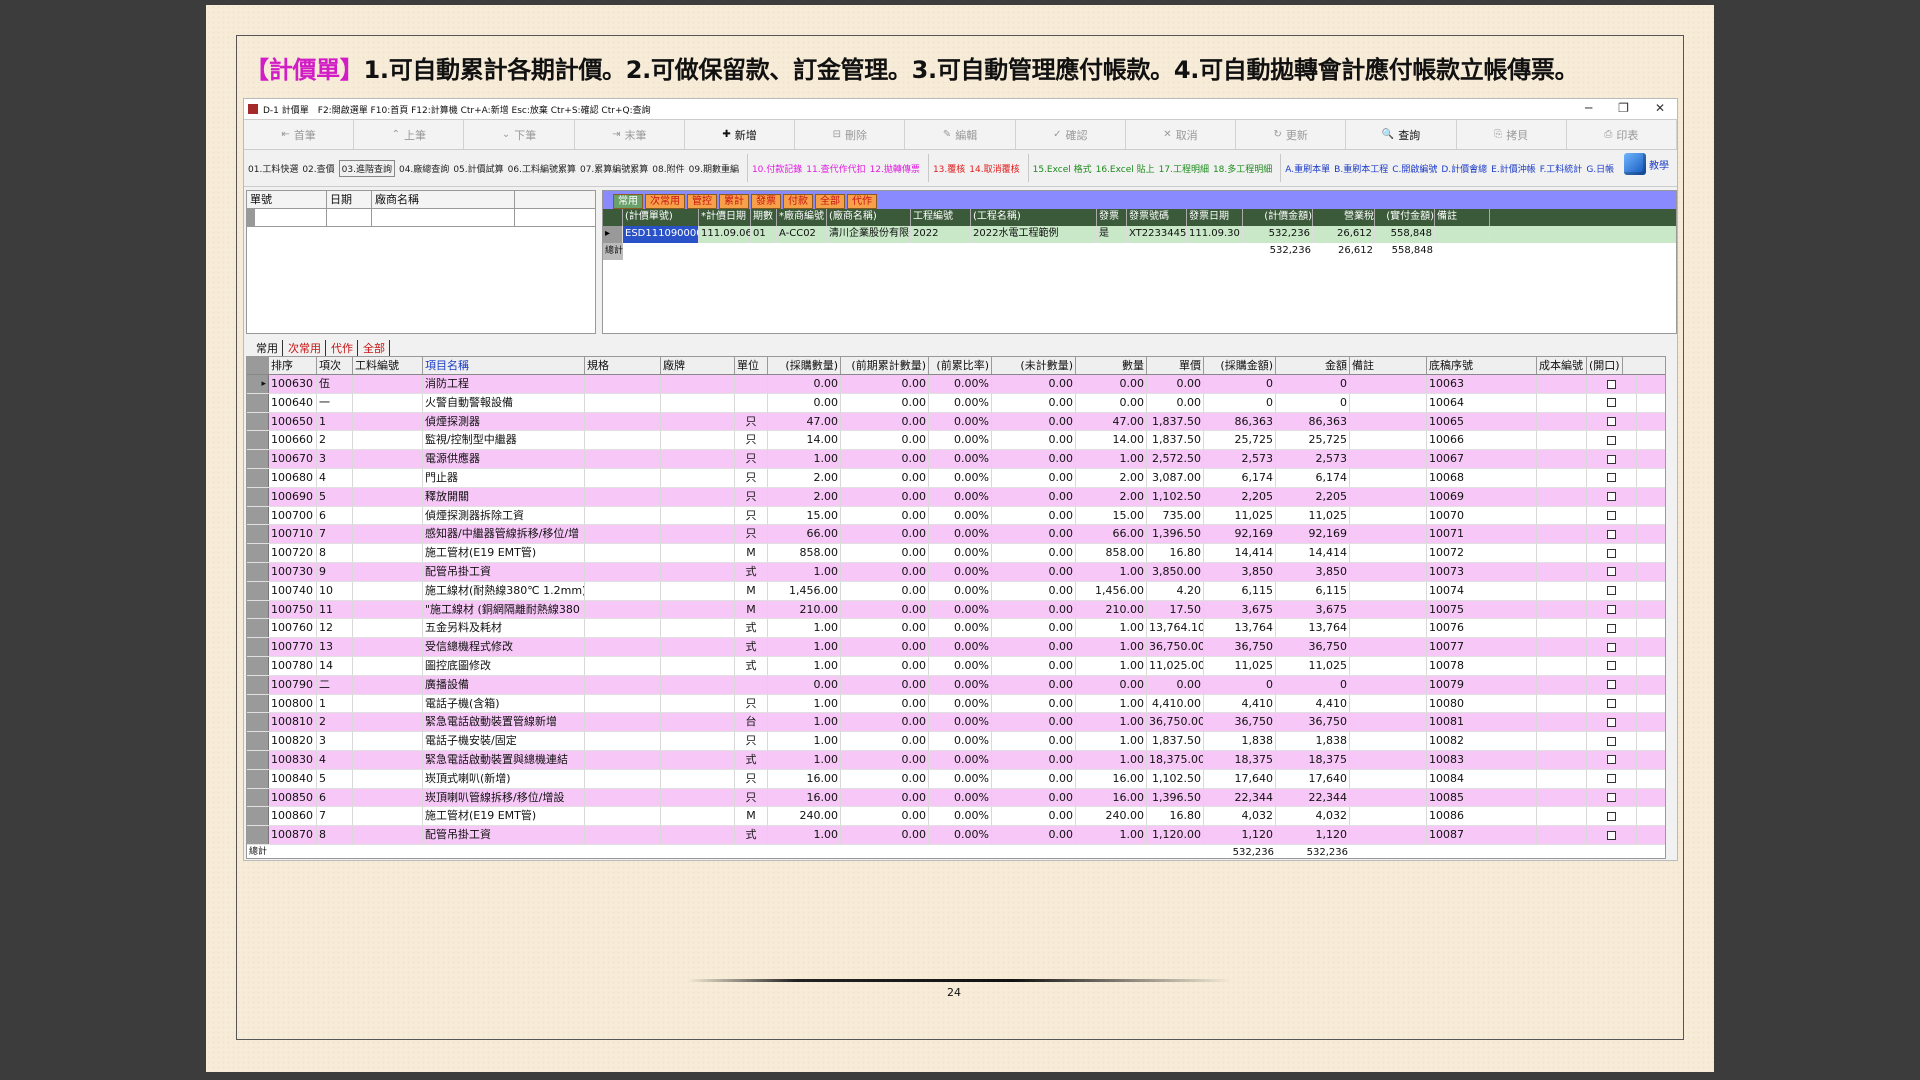 This screenshot has height=1080, width=1920. I want to click on master-col-header-7: 發票, so click(1112, 217).